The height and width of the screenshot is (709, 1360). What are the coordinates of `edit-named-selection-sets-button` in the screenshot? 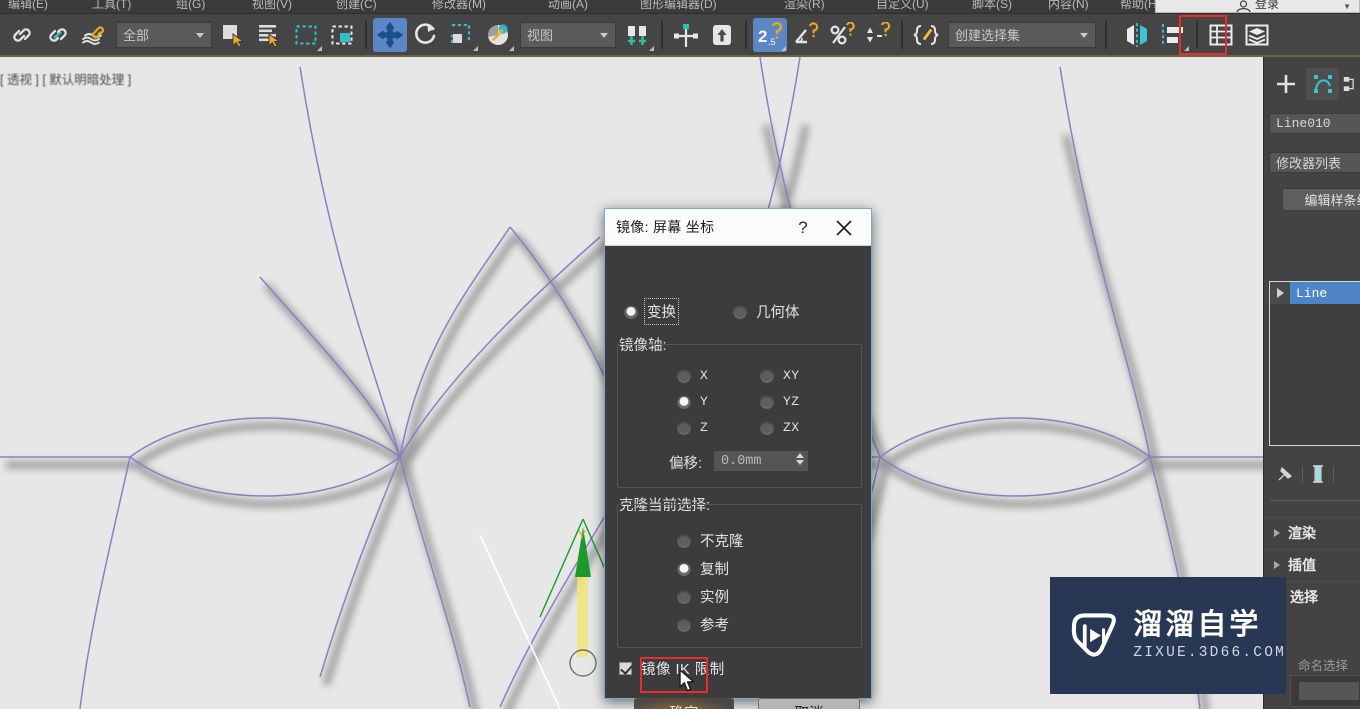 It's located at (926, 35).